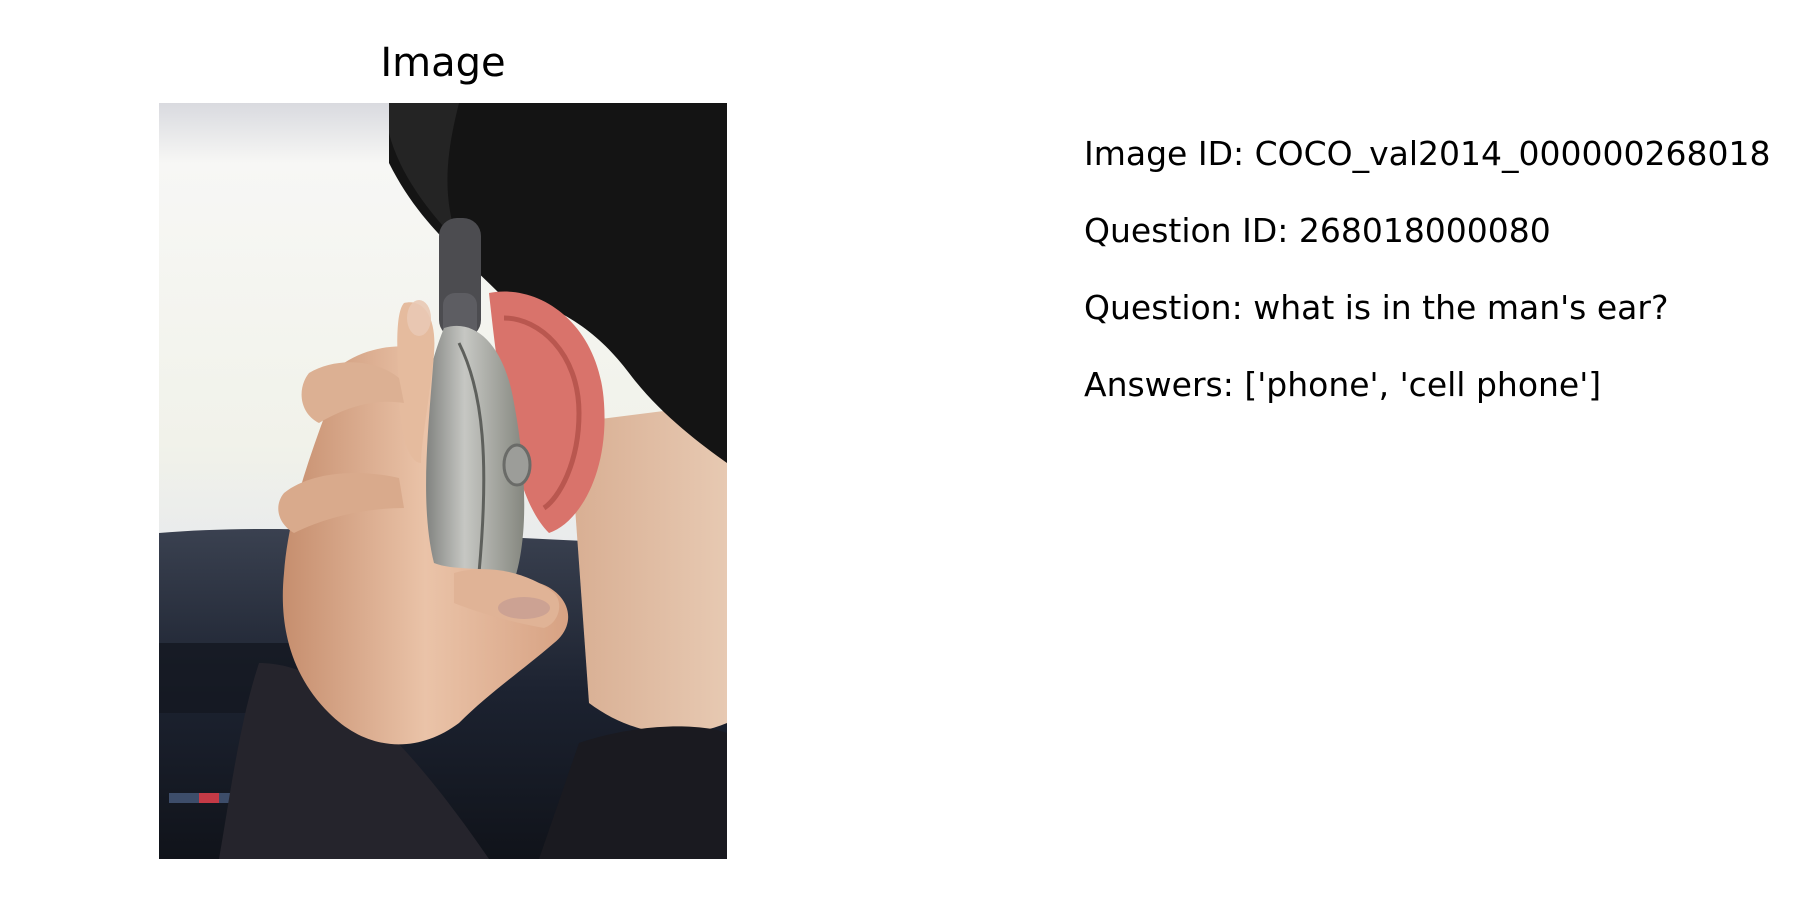 Image resolution: width=1800 pixels, height=900 pixels. What do you see at coordinates (443, 63) in the screenshot?
I see `image-panel-title: Image` at bounding box center [443, 63].